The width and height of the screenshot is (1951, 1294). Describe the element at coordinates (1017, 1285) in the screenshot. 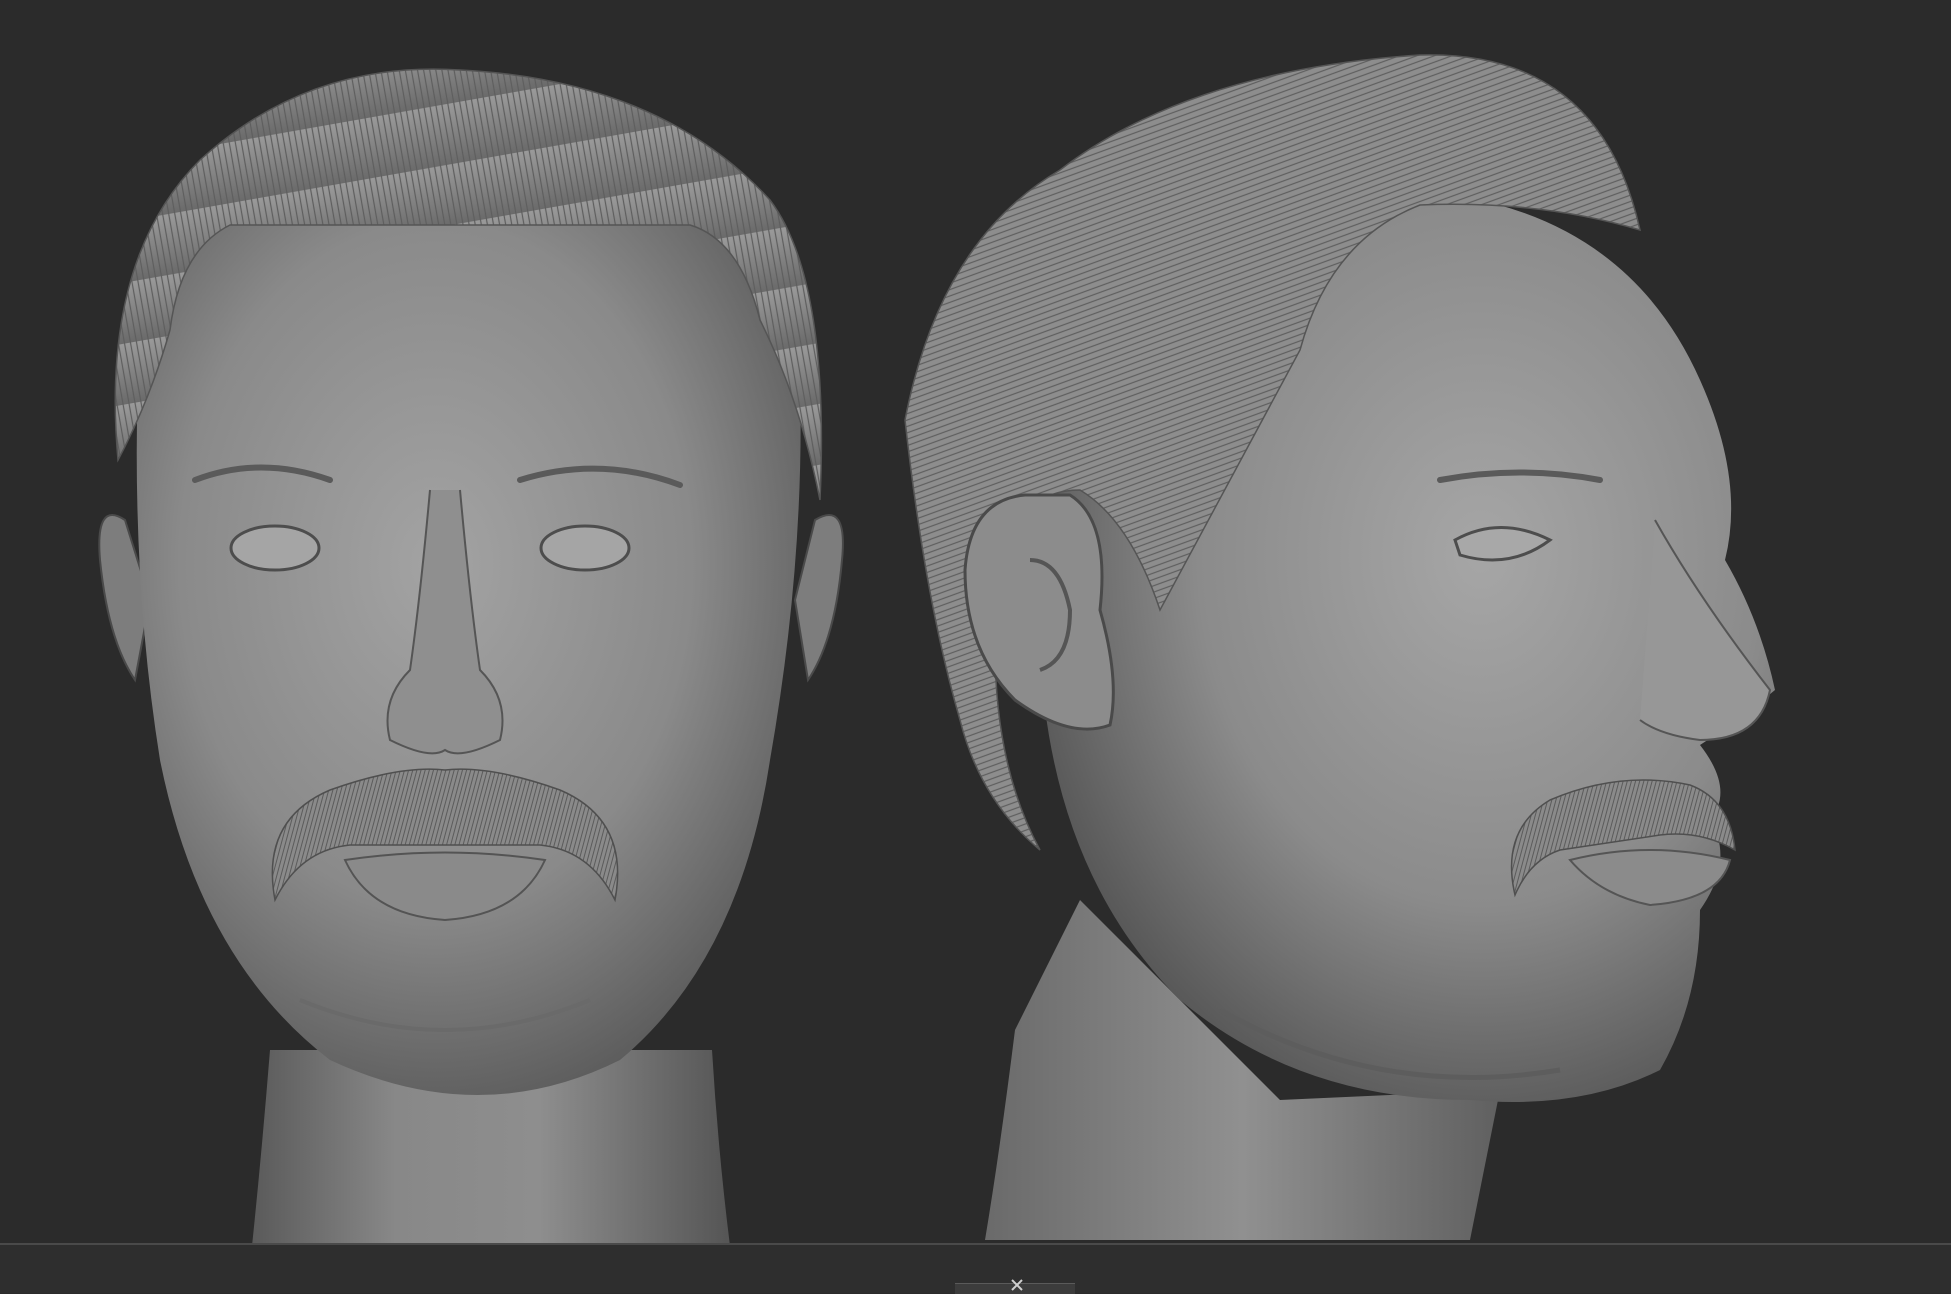

I see `navigation-gizmo-icon` at that location.